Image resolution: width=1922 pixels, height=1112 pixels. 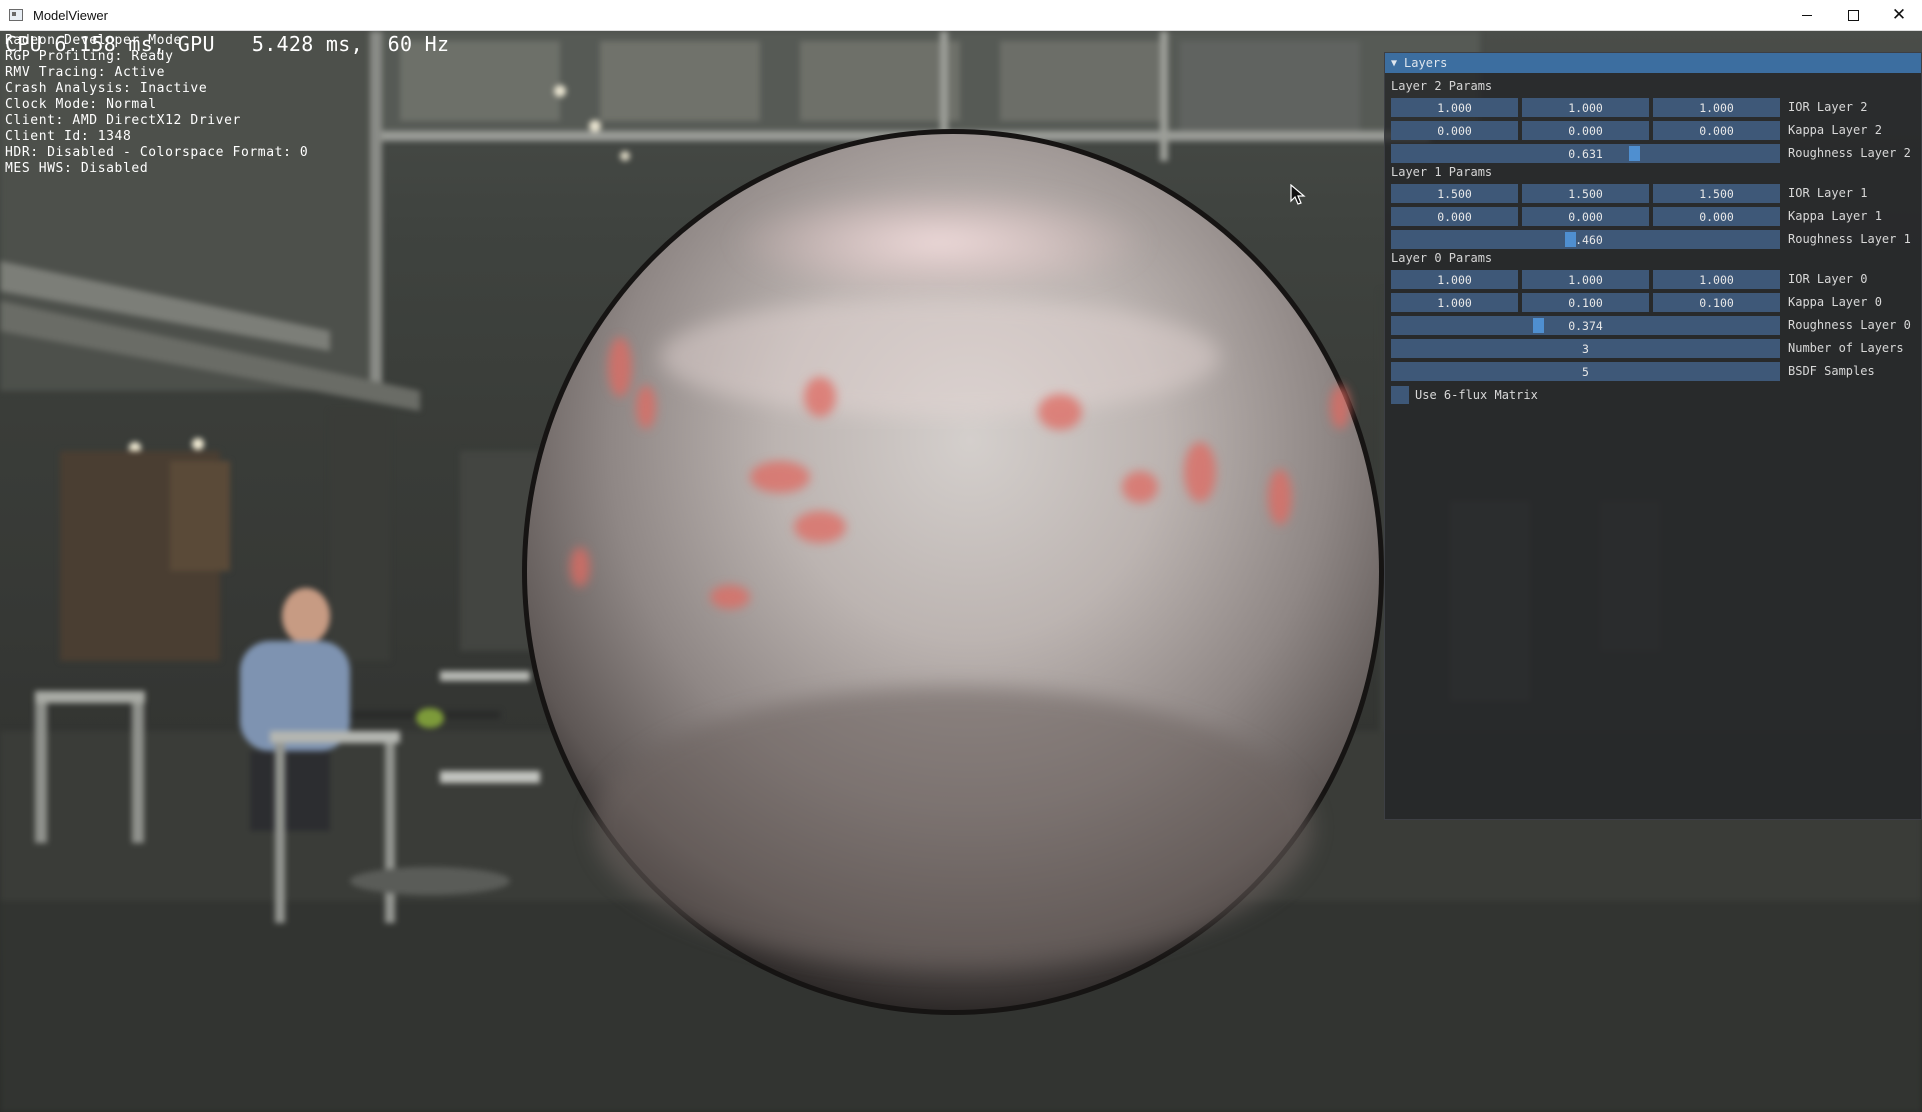 I want to click on ior-layer2-x: 1.000, so click(x=1454, y=107).